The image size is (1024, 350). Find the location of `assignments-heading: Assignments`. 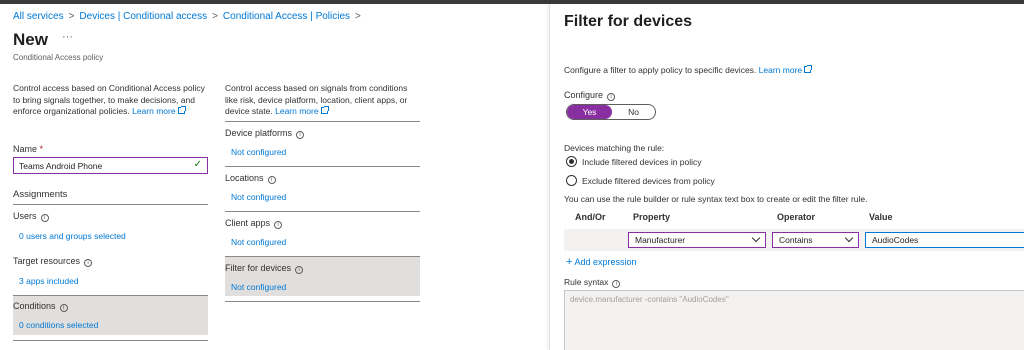

assignments-heading: Assignments is located at coordinates (40, 194).